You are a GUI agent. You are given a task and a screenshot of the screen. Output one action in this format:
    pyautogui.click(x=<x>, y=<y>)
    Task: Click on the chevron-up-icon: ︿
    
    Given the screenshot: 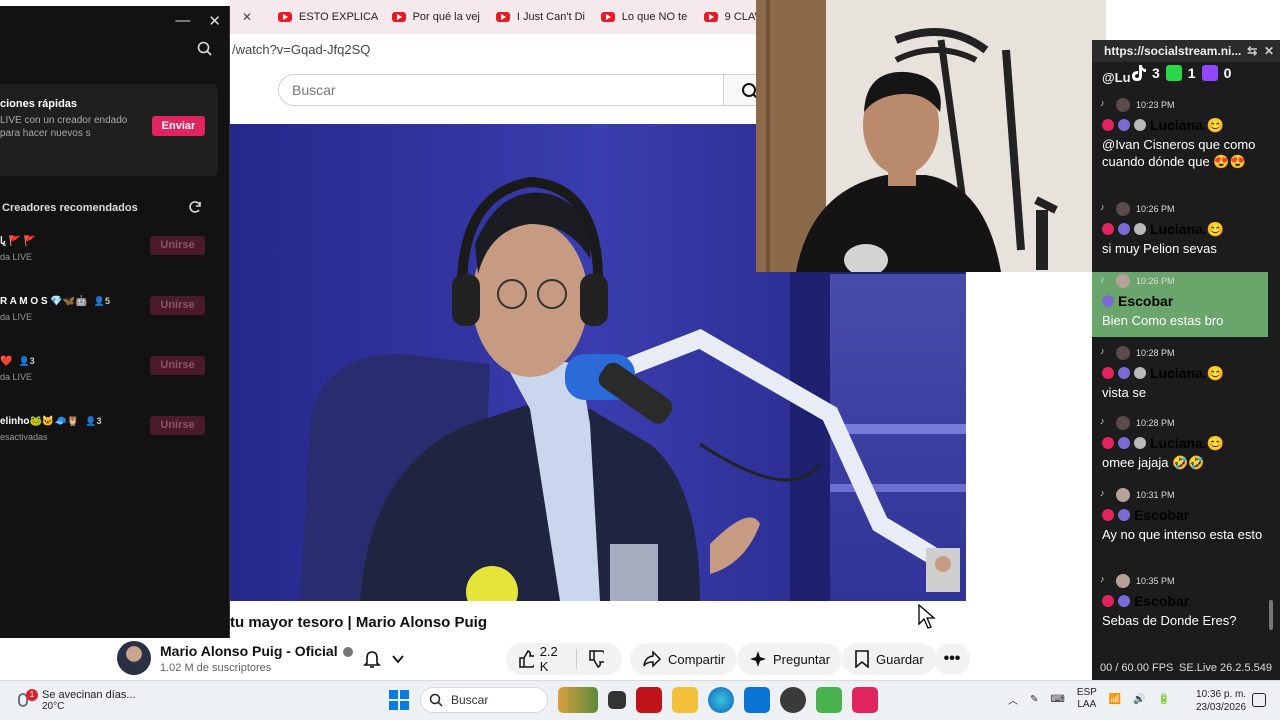 What is the action you would take?
    pyautogui.click(x=1013, y=699)
    